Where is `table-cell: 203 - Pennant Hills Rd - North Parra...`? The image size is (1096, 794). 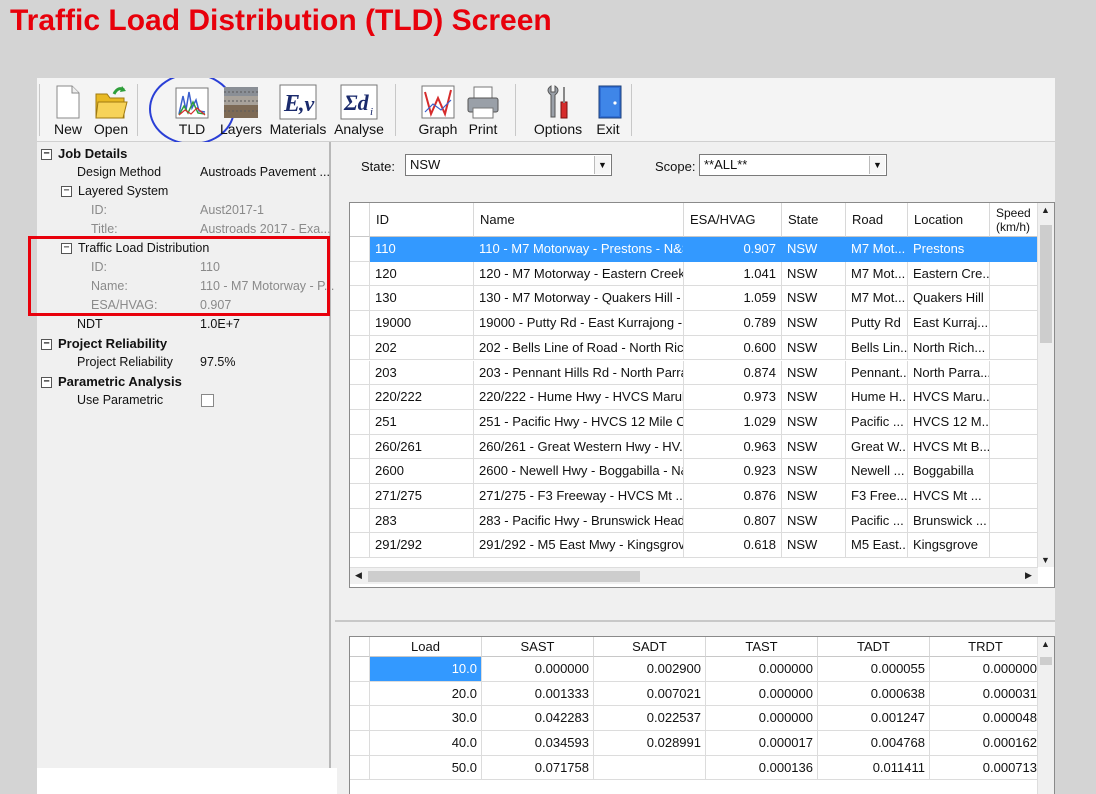
table-cell: 203 - Pennant Hills Rd - North Parra... is located at coordinates (579, 373).